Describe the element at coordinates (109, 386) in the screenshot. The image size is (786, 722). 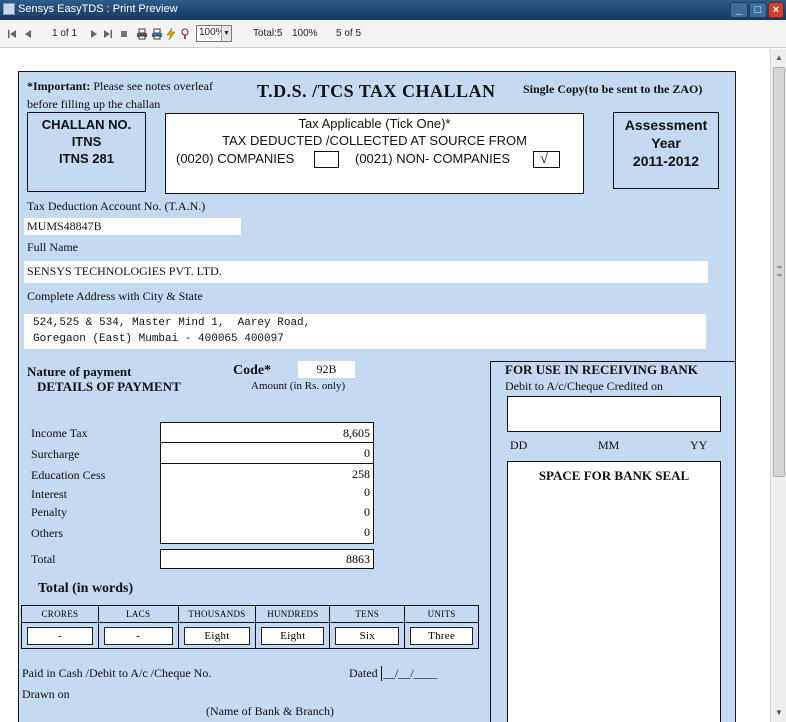
I see `details-of-payment-label: DETAILS OF PAYMENT` at that location.